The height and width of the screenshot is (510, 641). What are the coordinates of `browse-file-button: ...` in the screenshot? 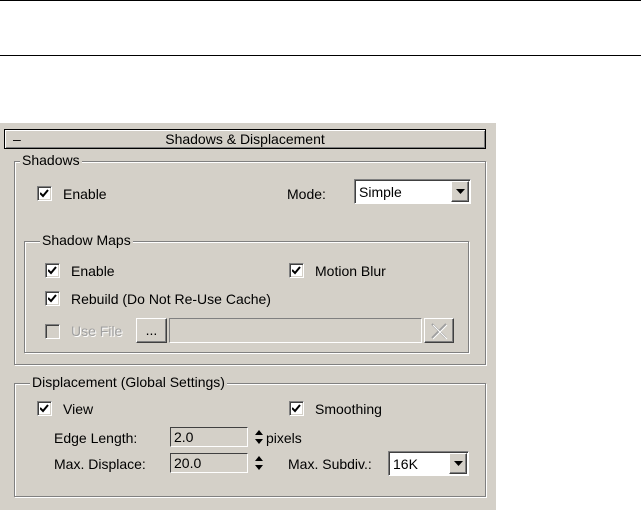 It's located at (151, 330).